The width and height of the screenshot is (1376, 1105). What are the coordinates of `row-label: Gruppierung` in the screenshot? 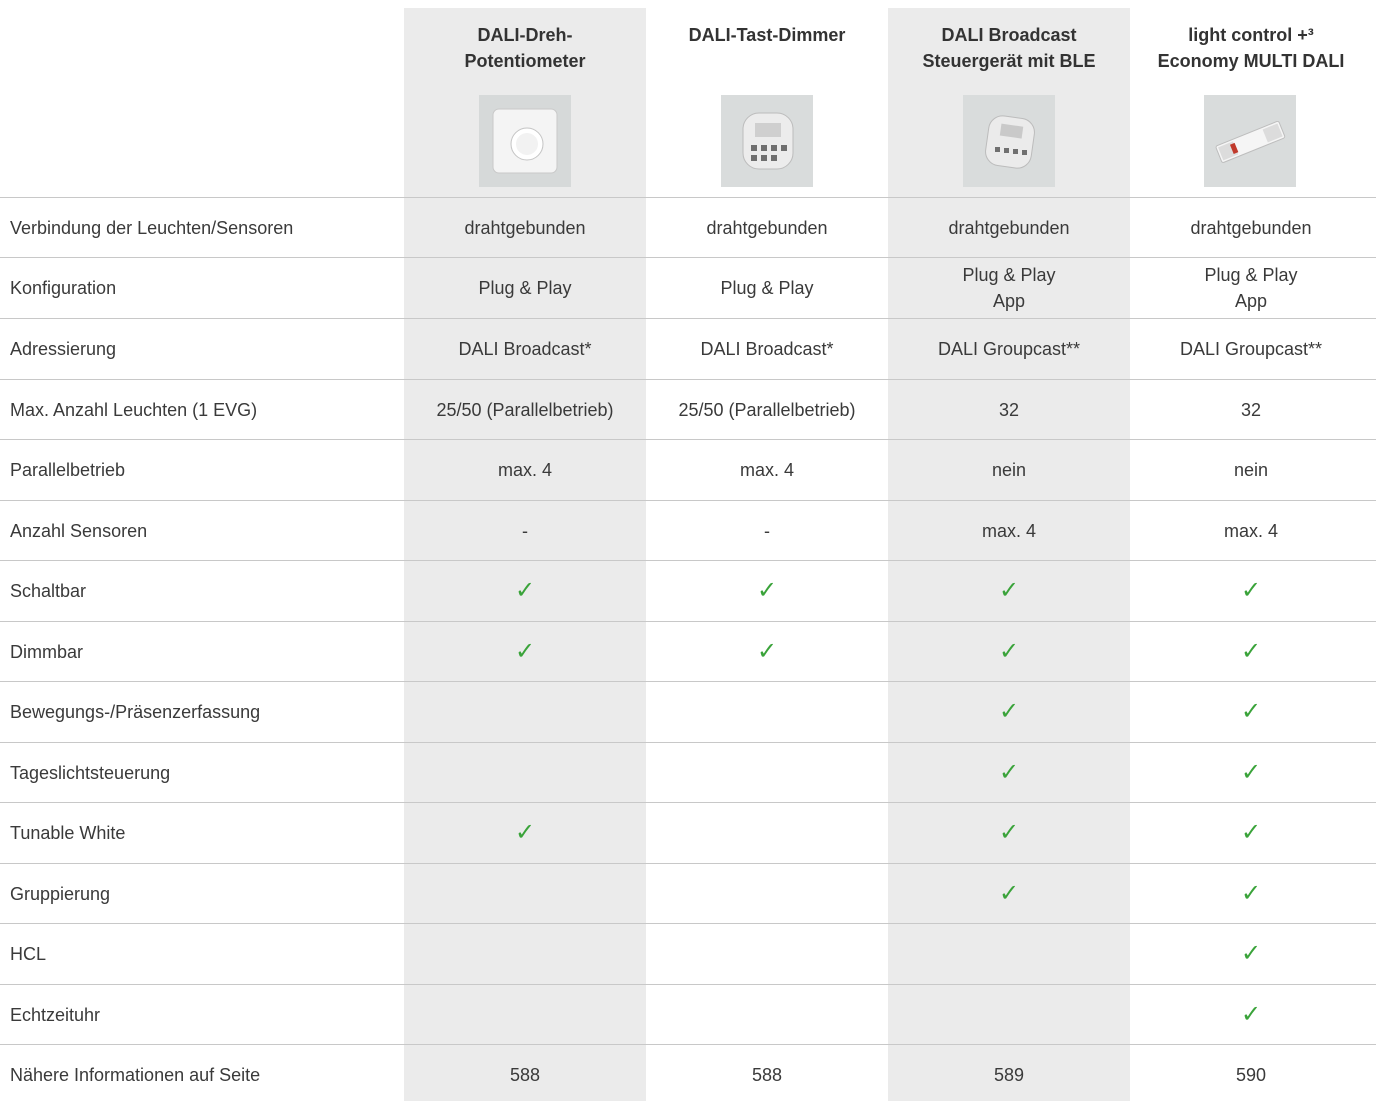 It's located at (60, 893).